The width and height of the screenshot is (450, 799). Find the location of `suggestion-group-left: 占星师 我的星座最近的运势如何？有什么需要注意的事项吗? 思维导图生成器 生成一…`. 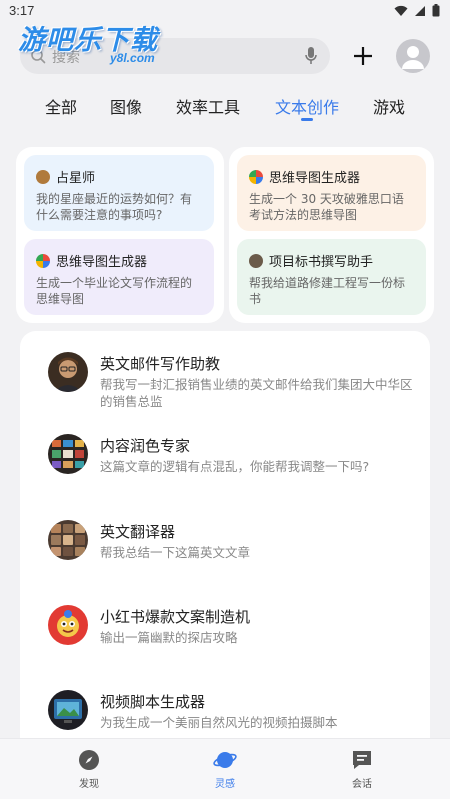

suggestion-group-left: 占星师 我的星座最近的运势如何？有什么需要注意的事项吗? 思维导图生成器 生成一… is located at coordinates (120, 235).